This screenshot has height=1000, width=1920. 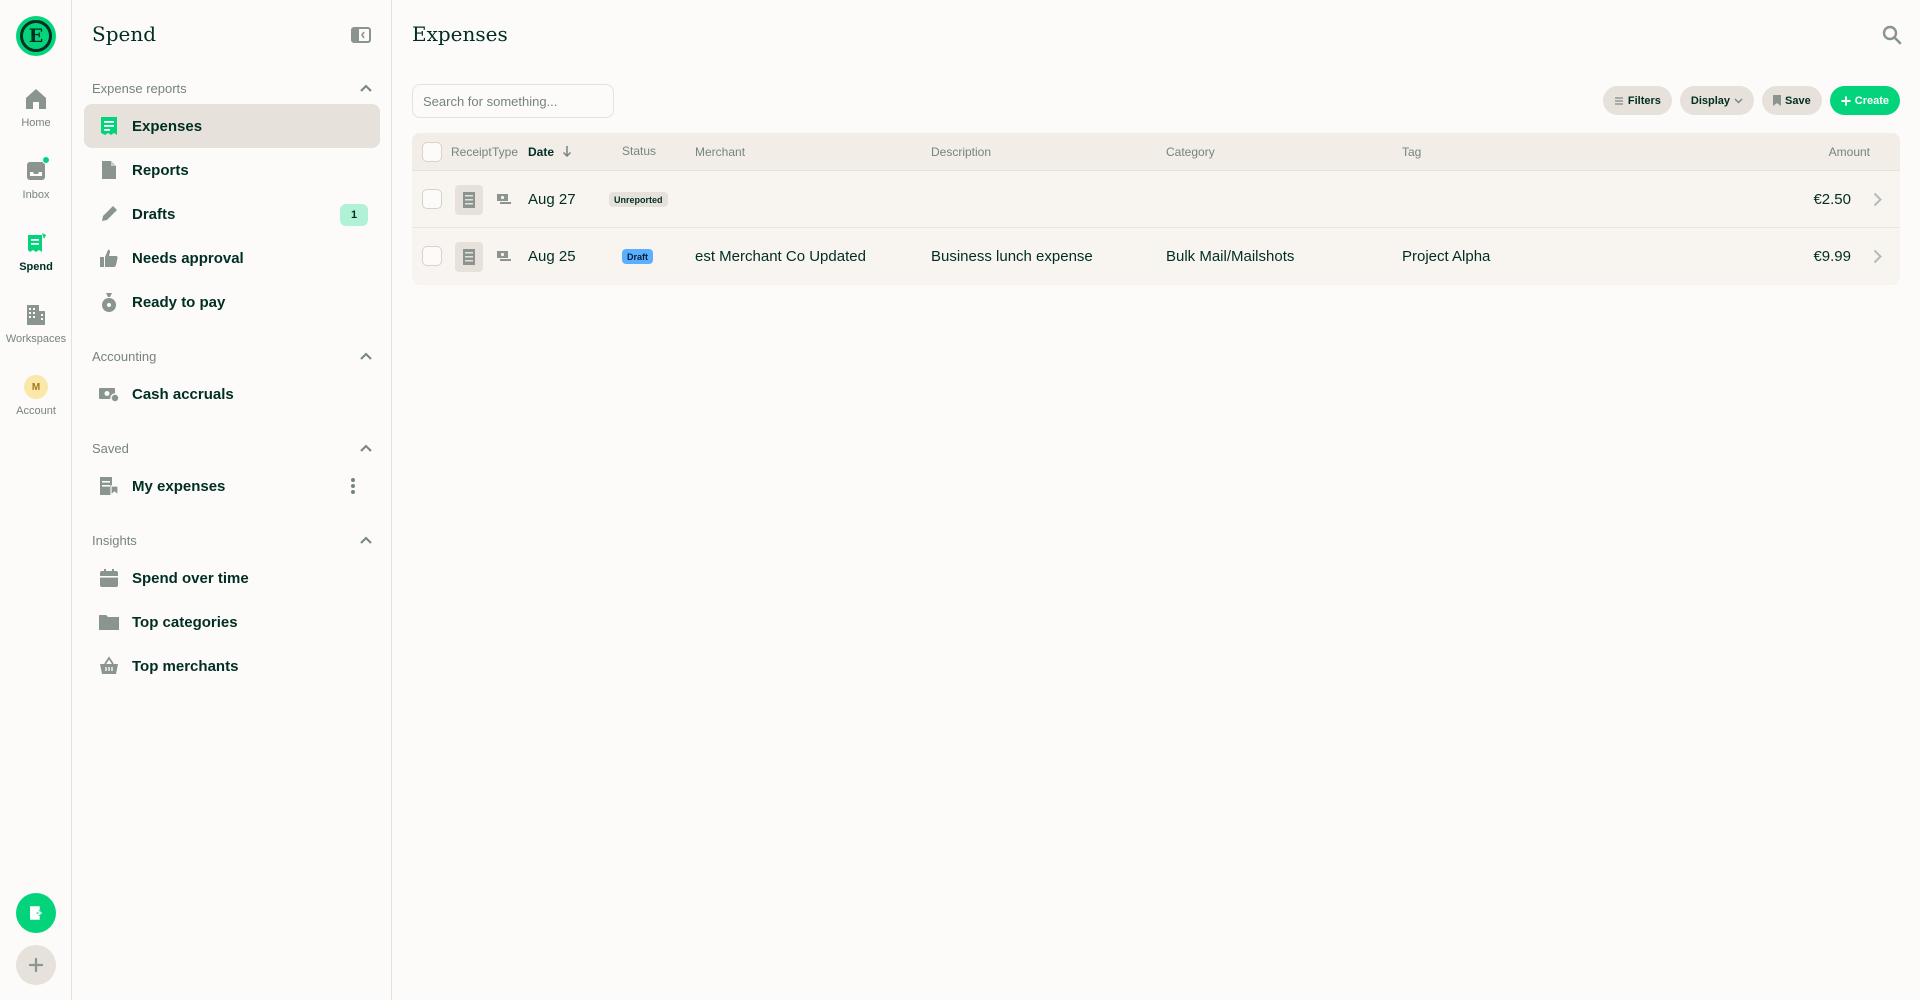 What do you see at coordinates (1792, 100) in the screenshot?
I see `save-button: Save` at bounding box center [1792, 100].